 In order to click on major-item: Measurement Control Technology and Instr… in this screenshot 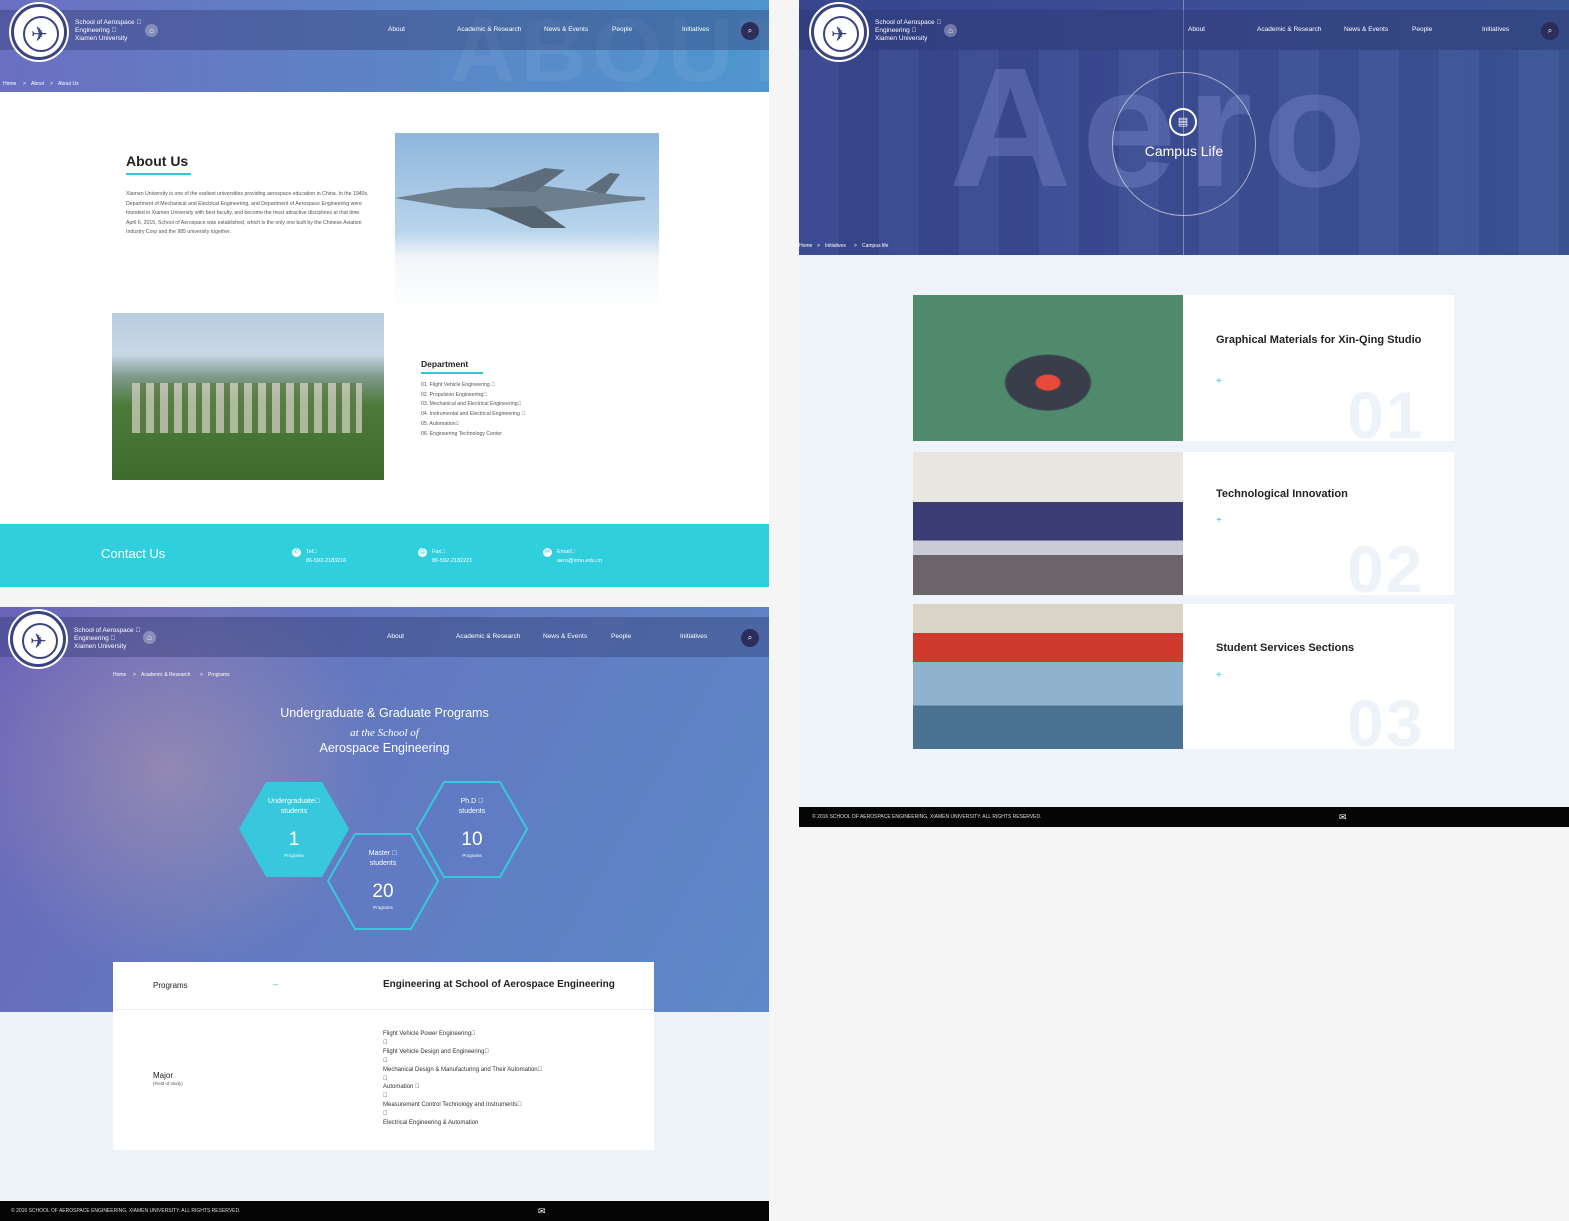, I will do `click(462, 1105)`.